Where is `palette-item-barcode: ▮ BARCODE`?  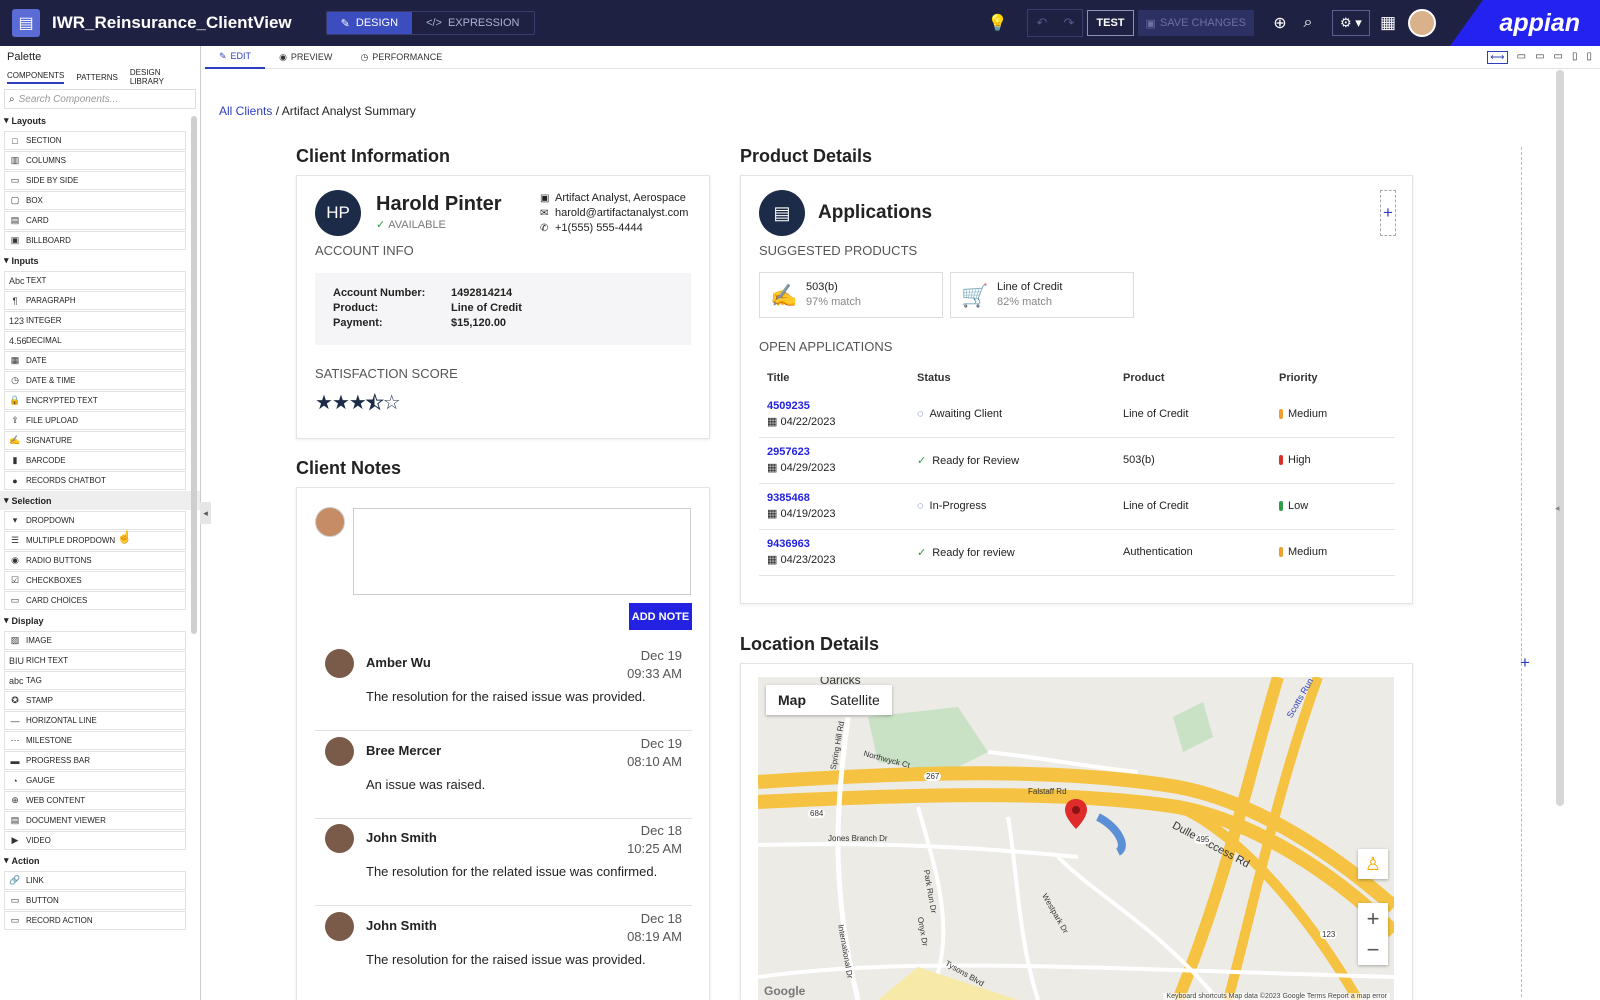 palette-item-barcode: ▮ BARCODE is located at coordinates (95, 460).